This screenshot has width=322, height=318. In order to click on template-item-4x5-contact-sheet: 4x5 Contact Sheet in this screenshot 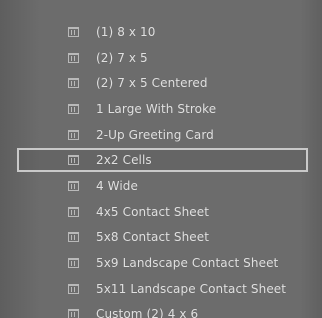, I will do `click(161, 212)`.